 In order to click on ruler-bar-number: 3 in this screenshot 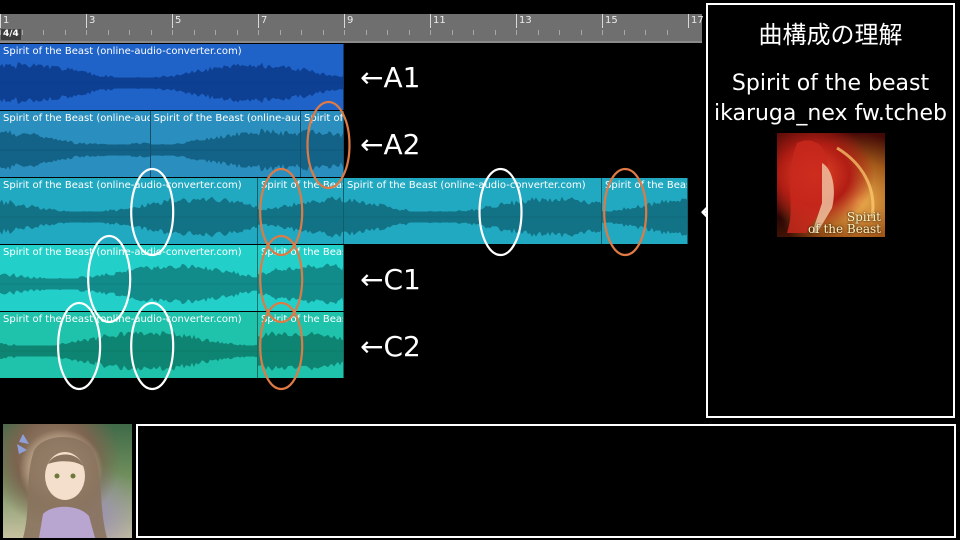, I will do `click(92, 20)`.